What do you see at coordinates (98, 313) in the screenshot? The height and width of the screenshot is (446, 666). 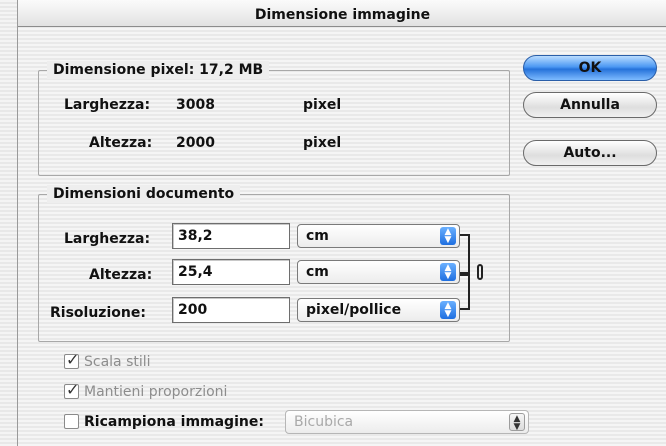 I see `resolution-label: Risoluzione:` at bounding box center [98, 313].